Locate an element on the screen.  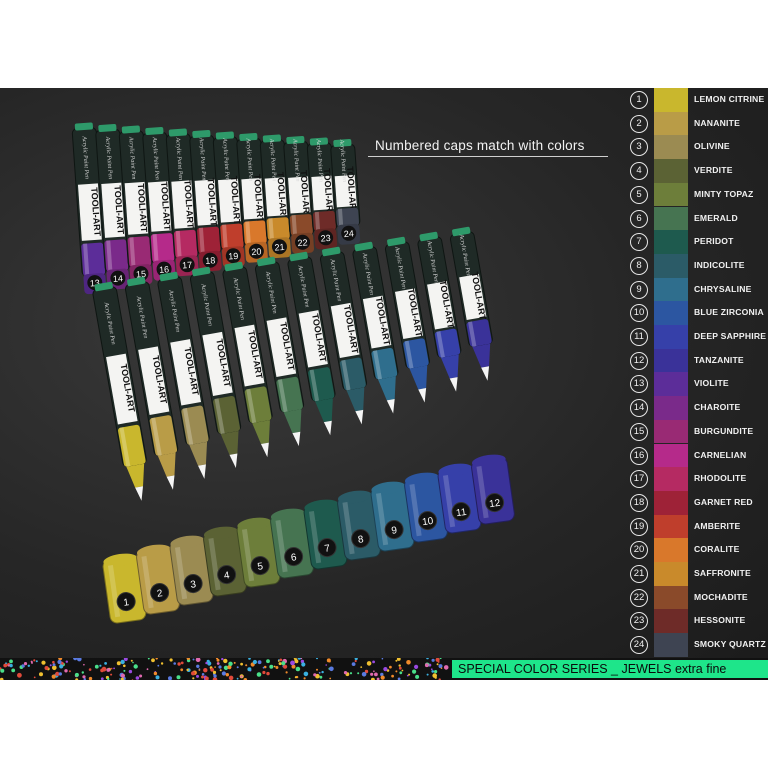
legend-number: 7 is located at coordinates (639, 242).